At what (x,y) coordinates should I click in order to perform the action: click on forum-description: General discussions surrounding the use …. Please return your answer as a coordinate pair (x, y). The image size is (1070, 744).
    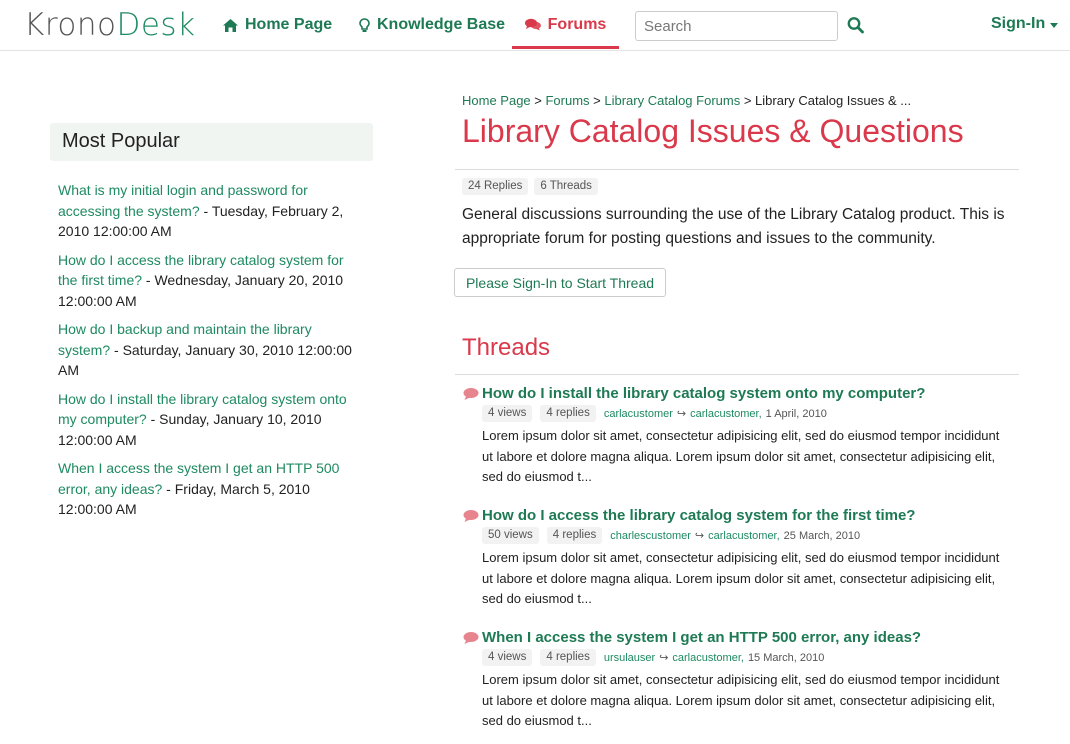
    Looking at the image, I should click on (733, 226).